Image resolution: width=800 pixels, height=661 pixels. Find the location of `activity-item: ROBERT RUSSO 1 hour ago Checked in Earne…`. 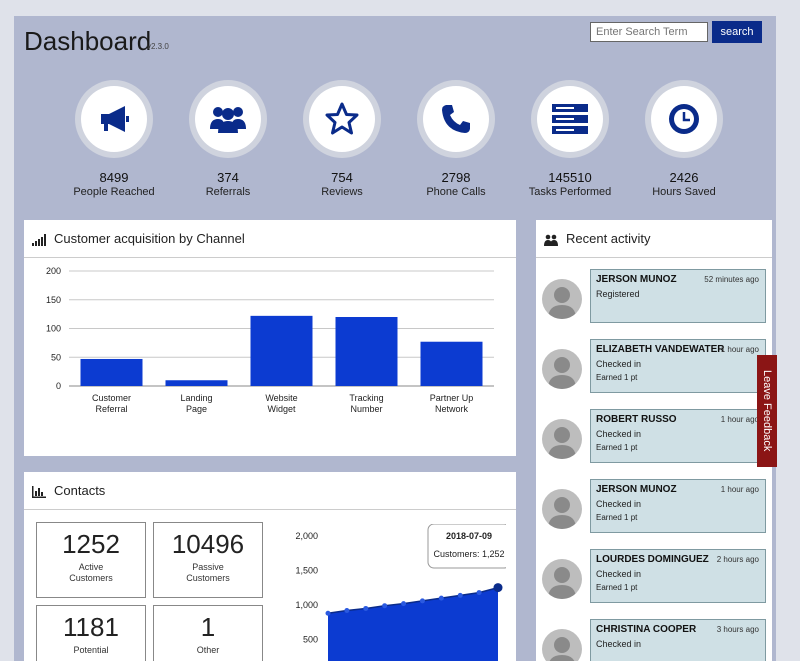

activity-item: ROBERT RUSSO 1 hour ago Checked in Earne… is located at coordinates (655, 437).